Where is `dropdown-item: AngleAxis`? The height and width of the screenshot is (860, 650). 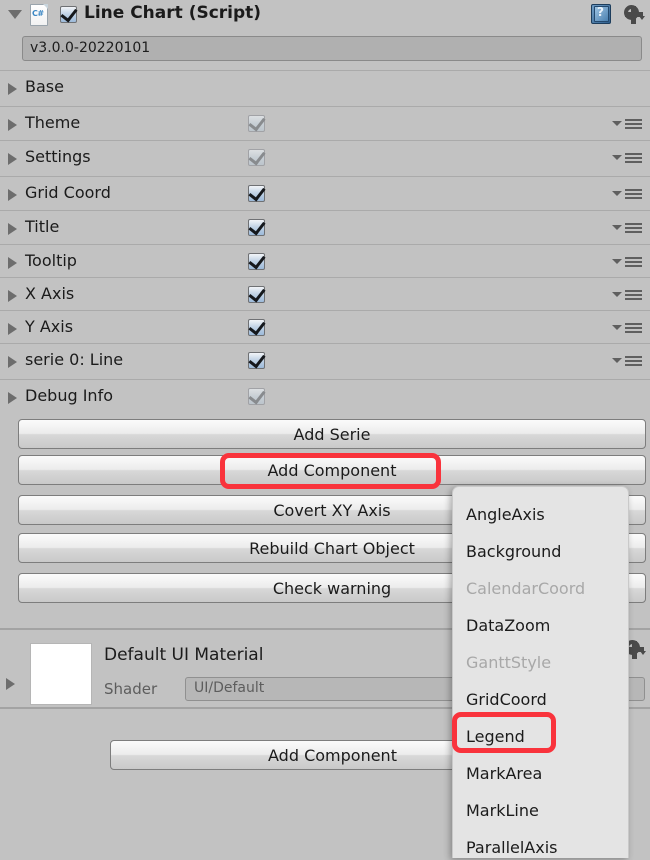
dropdown-item: AngleAxis is located at coordinates (540, 514).